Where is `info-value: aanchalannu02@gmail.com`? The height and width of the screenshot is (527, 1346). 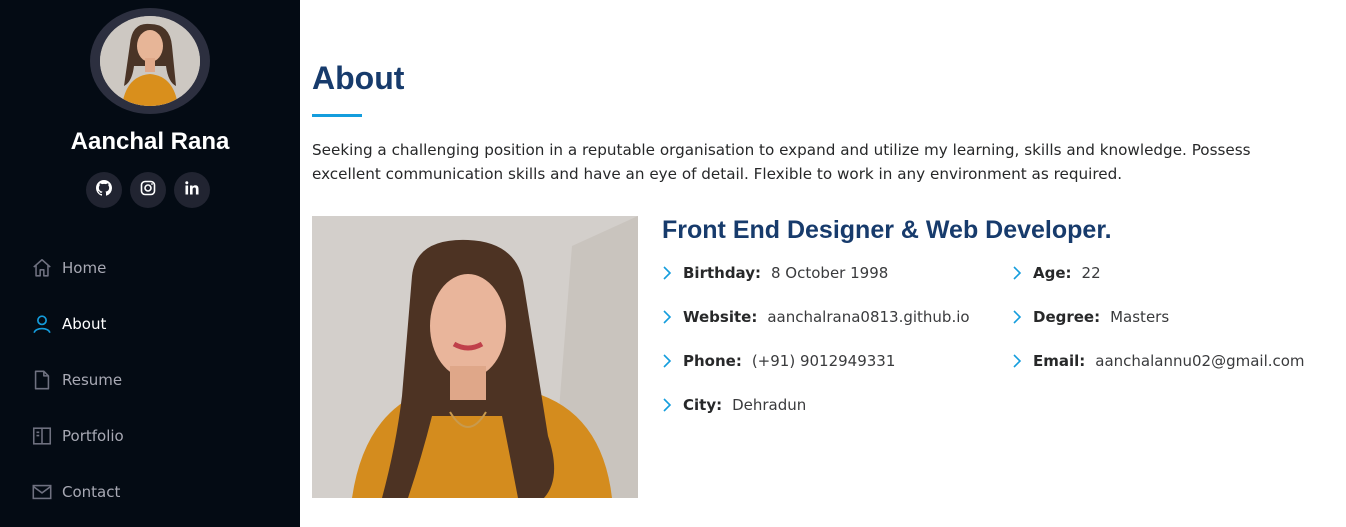
info-value: aanchalannu02@gmail.com is located at coordinates (1200, 361).